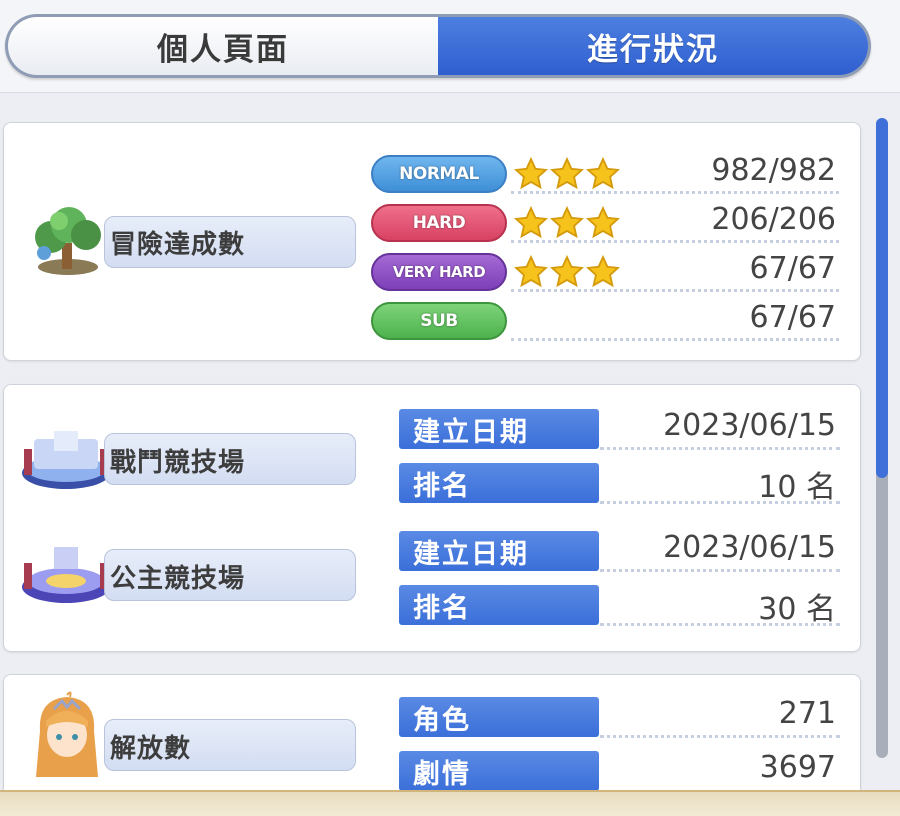 Image resolution: width=900 pixels, height=816 pixels. Describe the element at coordinates (749, 425) in the screenshot. I see `battle-arena-created-value: 2023/06/15` at that location.